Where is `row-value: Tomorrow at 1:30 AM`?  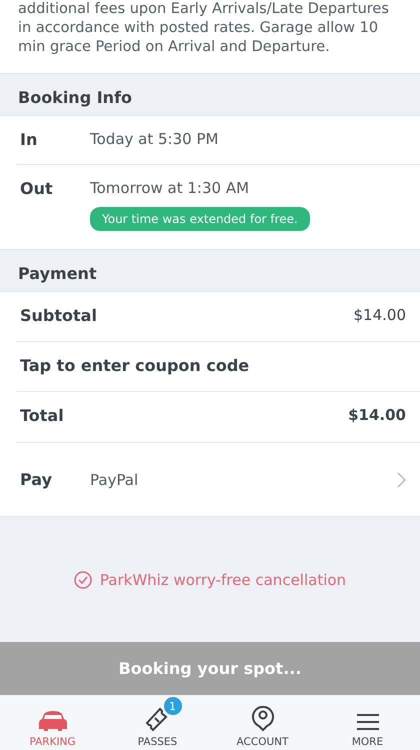
row-value: Tomorrow at 1:30 AM is located at coordinates (170, 188).